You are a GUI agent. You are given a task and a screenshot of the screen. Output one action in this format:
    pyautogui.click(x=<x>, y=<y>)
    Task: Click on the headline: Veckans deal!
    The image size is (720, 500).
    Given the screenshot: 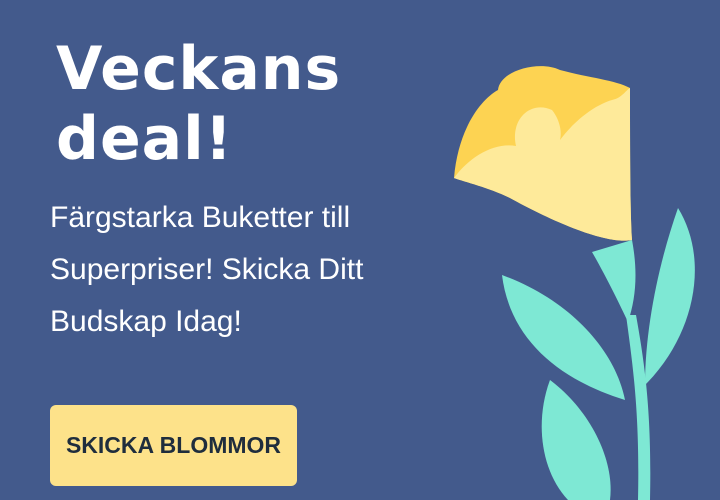 What is the action you would take?
    pyautogui.click(x=246, y=104)
    